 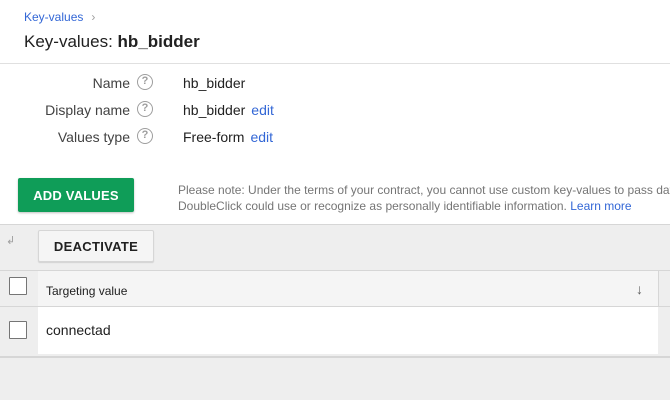 What do you see at coordinates (96, 246) in the screenshot?
I see `deactivate-button: DEACTIVATE` at bounding box center [96, 246].